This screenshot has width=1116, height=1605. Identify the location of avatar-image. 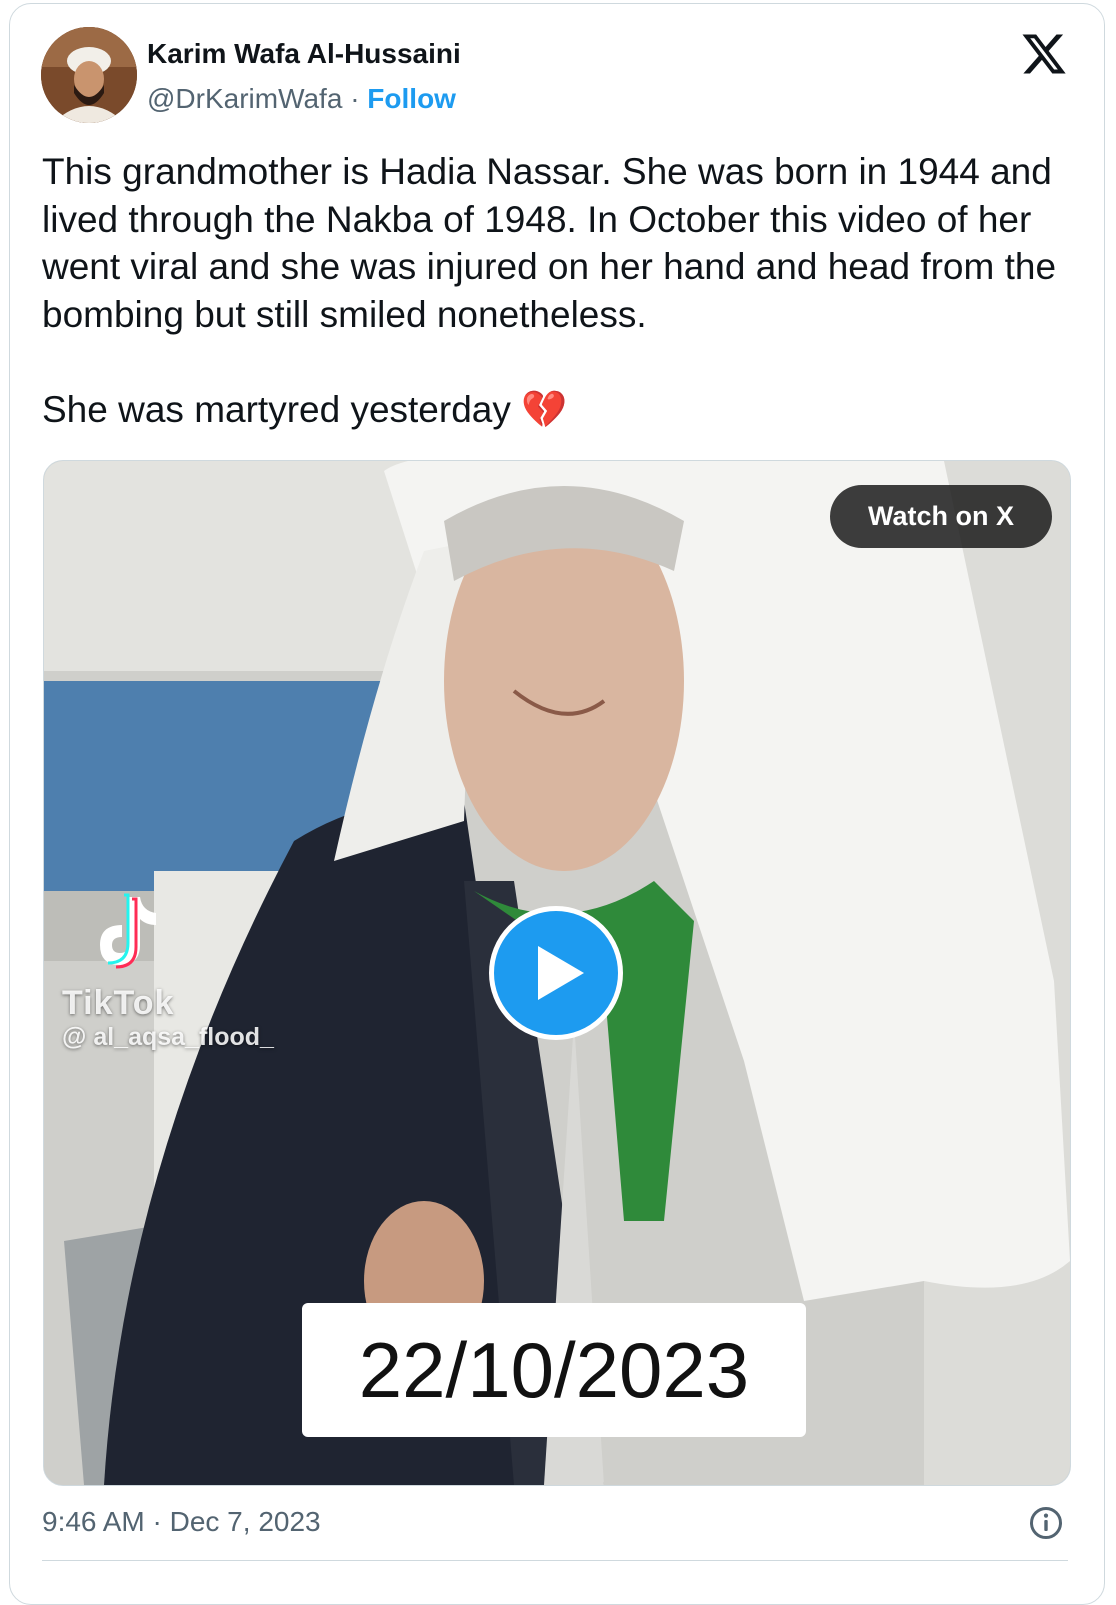
(89, 75).